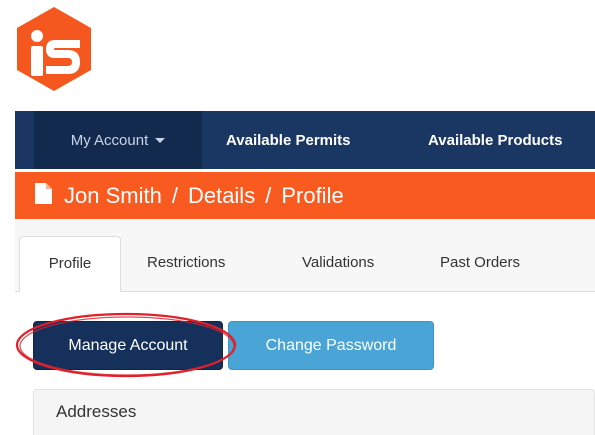 This screenshot has height=435, width=595. I want to click on nav-available-products: Available Products, so click(495, 140).